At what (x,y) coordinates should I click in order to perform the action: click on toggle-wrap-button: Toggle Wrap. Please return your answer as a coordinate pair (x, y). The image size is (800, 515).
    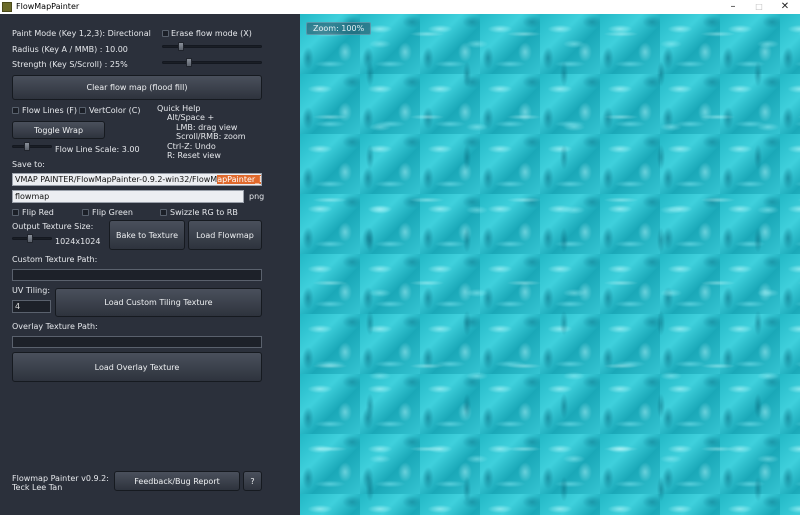
    Looking at the image, I should click on (58, 130).